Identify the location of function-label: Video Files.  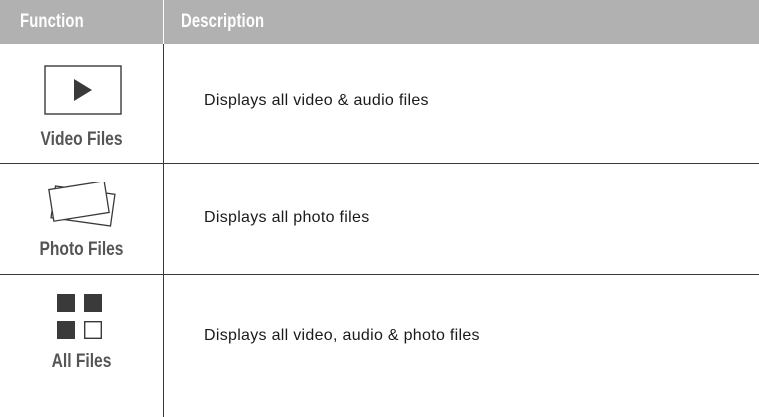
(81, 139).